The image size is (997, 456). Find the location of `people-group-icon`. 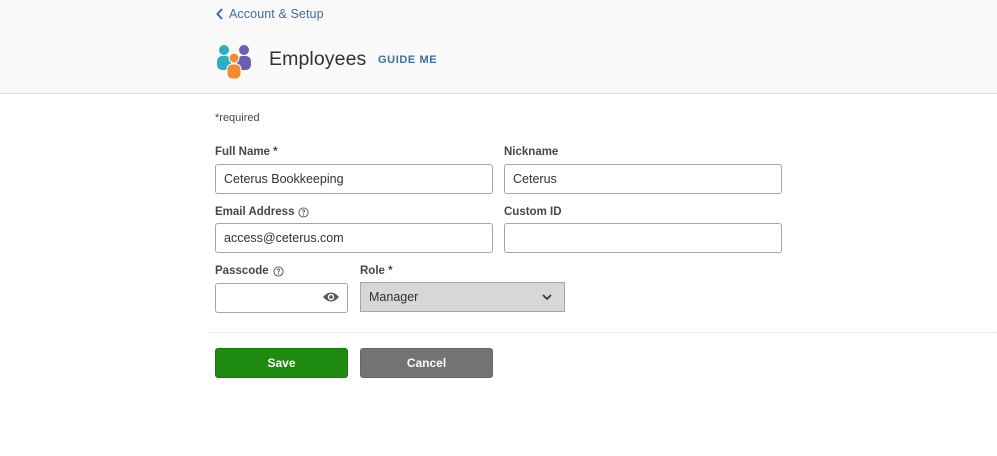

people-group-icon is located at coordinates (234, 62).